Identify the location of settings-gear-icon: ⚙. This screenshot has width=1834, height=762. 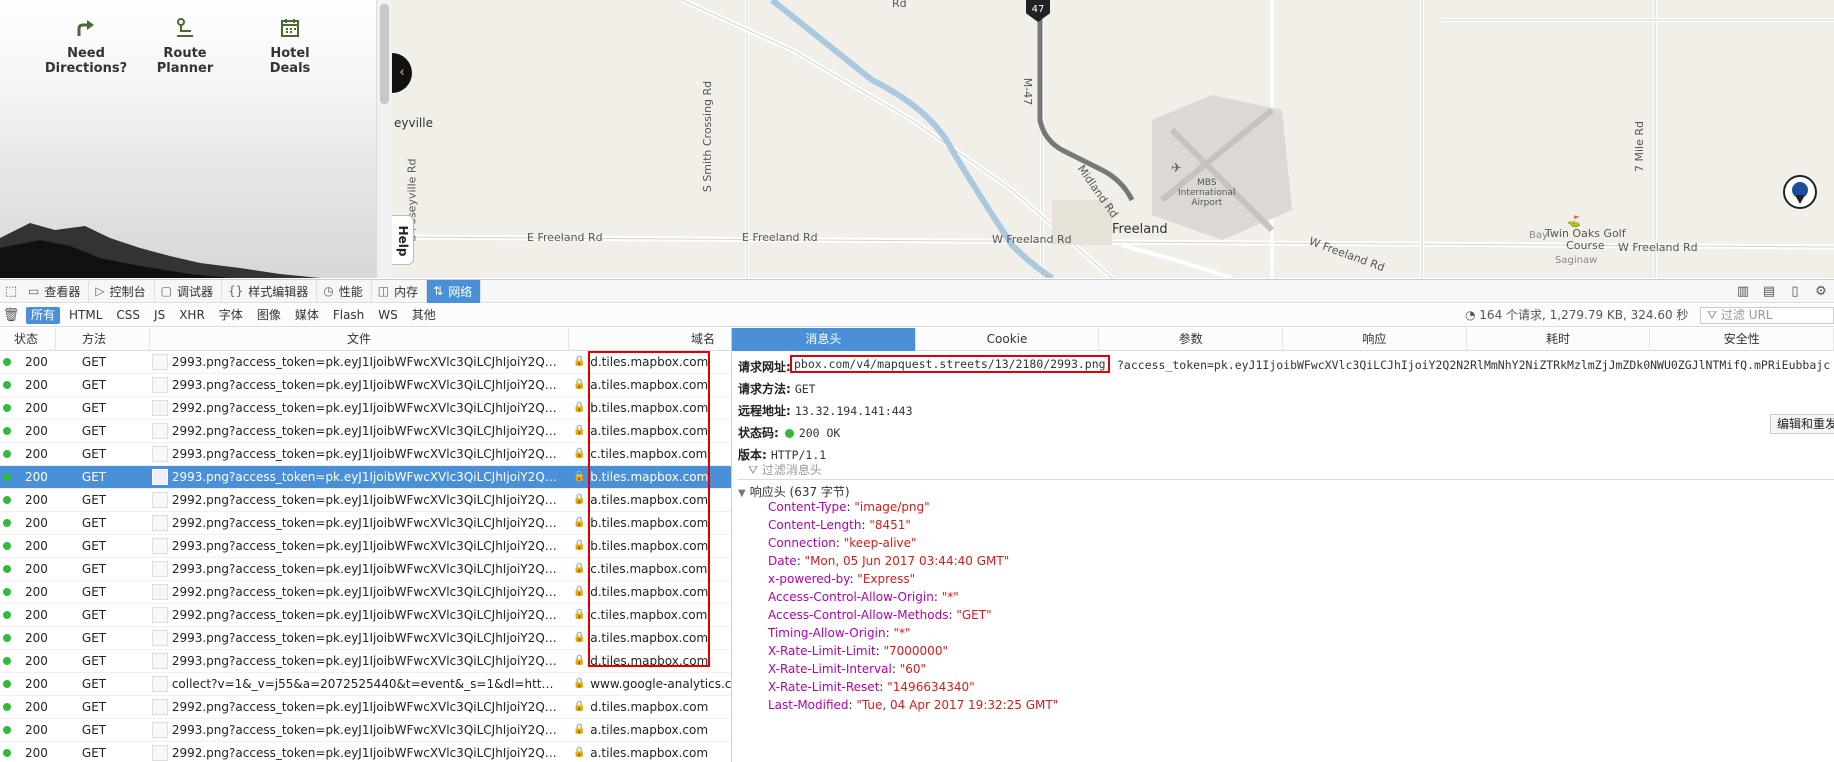
(1821, 291).